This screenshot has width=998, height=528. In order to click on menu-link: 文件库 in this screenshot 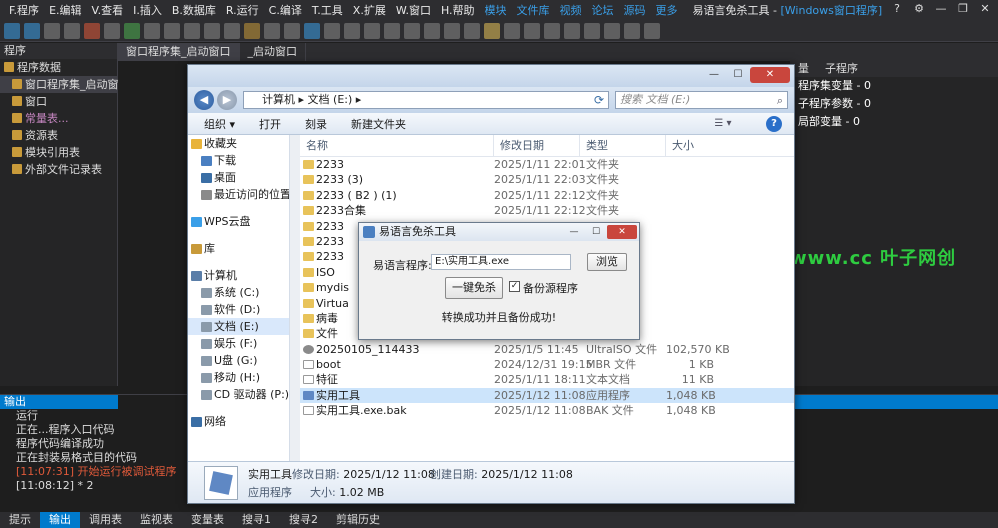, I will do `click(533, 10)`.